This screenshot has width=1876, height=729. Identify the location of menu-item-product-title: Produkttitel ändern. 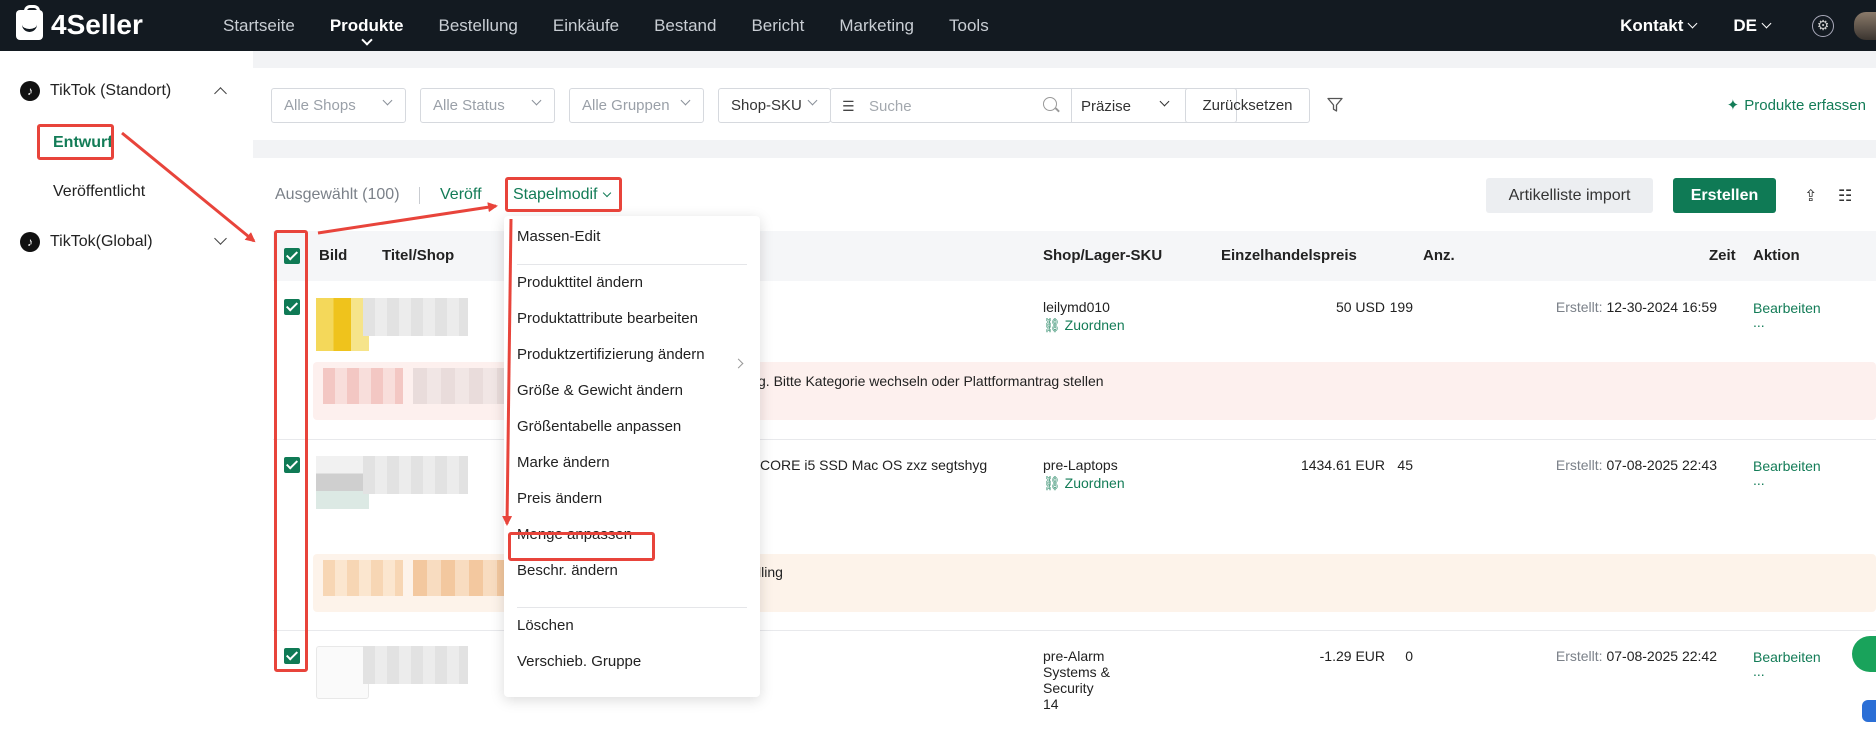
(580, 282).